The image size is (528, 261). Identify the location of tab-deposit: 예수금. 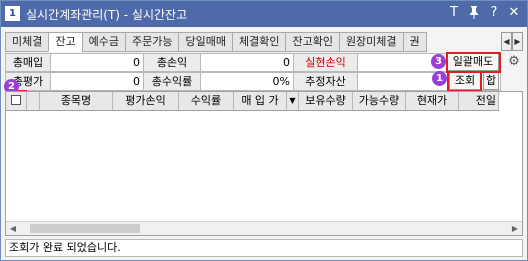
(103, 42).